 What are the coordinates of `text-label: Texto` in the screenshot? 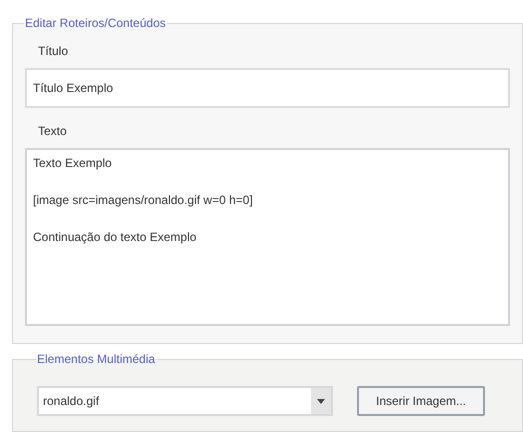 It's located at (53, 131).